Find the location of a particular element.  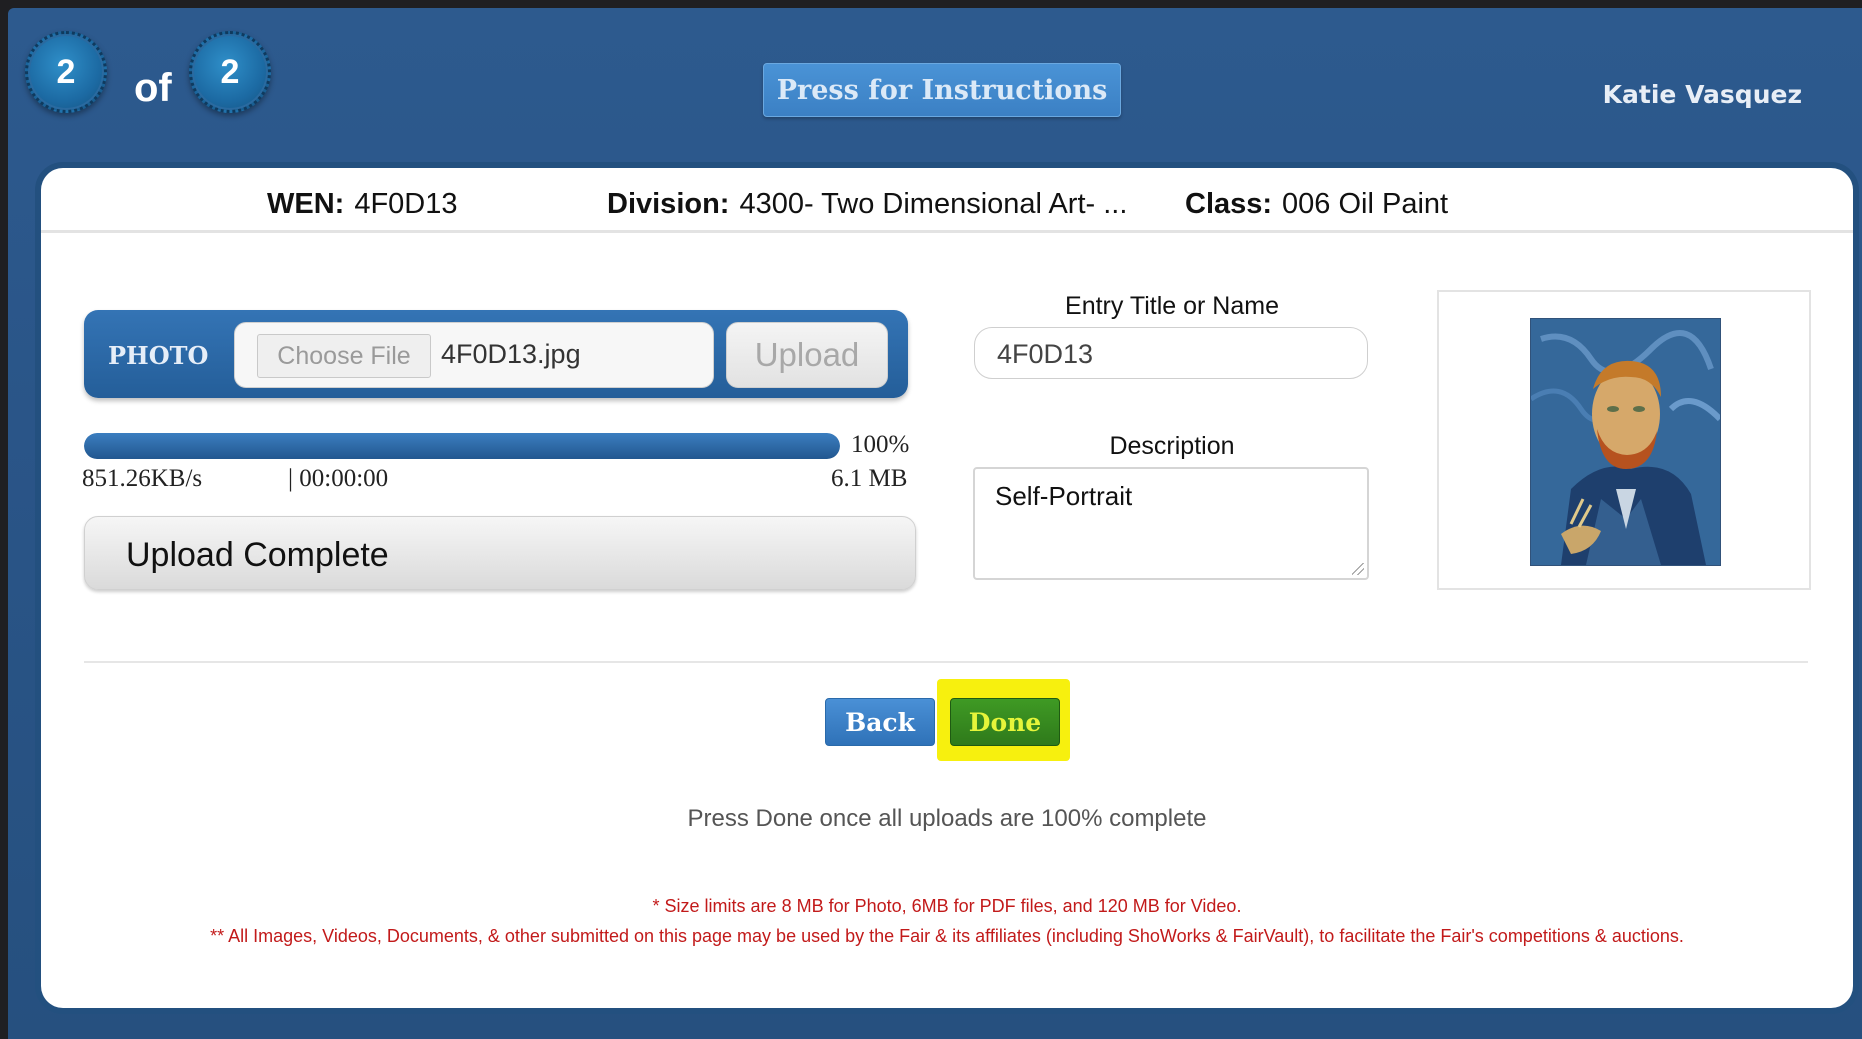

upload-speed: 851.26KB/s is located at coordinates (142, 478).